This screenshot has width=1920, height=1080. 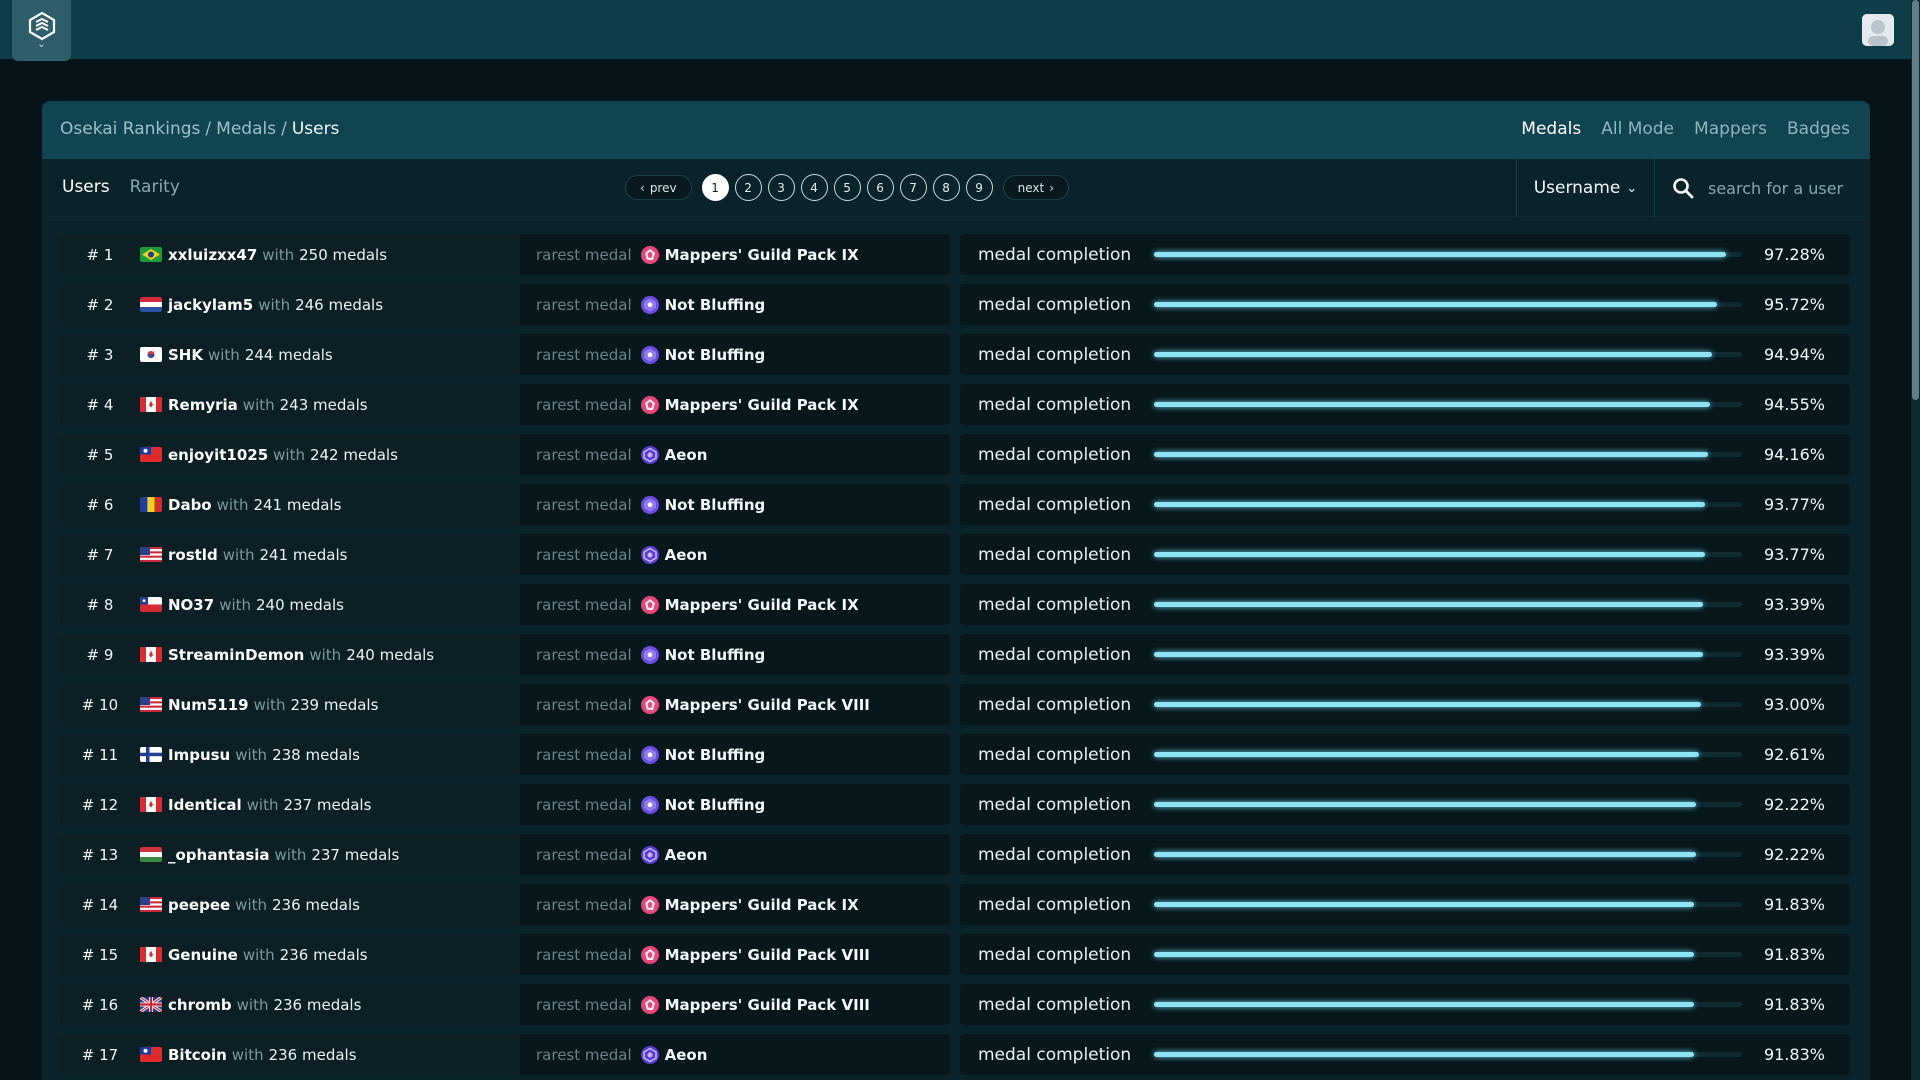 I want to click on scrollbar, so click(x=1915, y=540).